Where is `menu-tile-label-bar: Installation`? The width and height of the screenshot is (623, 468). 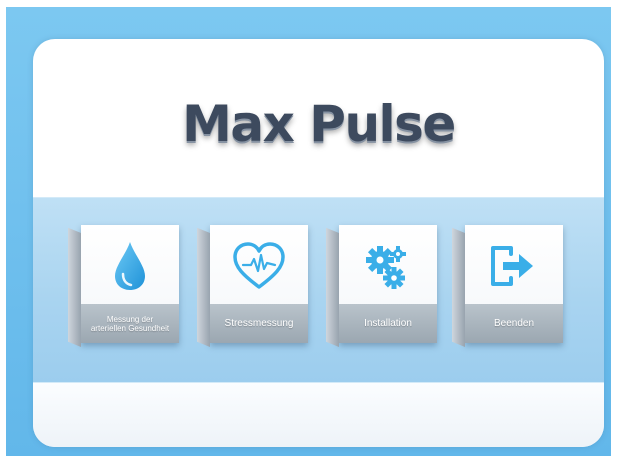 menu-tile-label-bar: Installation is located at coordinates (388, 323).